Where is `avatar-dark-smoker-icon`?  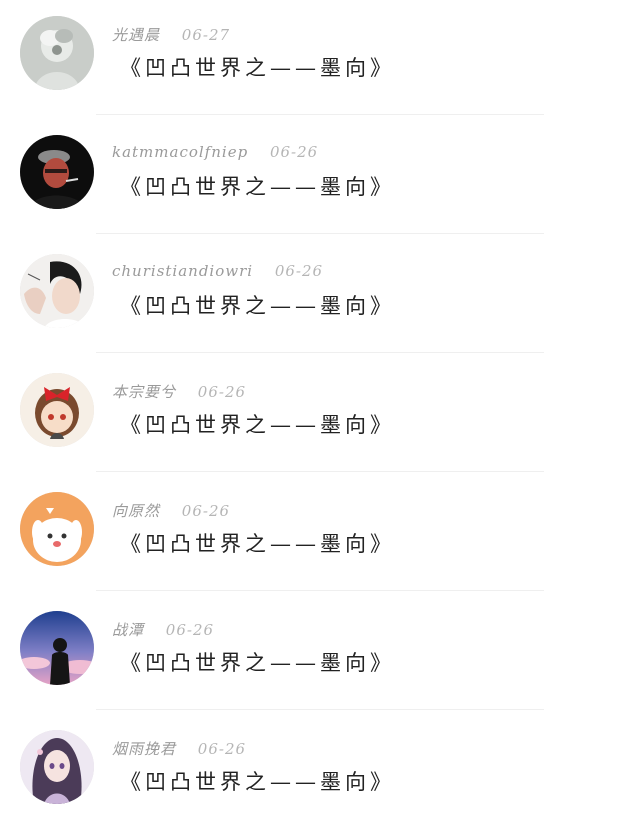
avatar-dark-smoker-icon is located at coordinates (57, 172).